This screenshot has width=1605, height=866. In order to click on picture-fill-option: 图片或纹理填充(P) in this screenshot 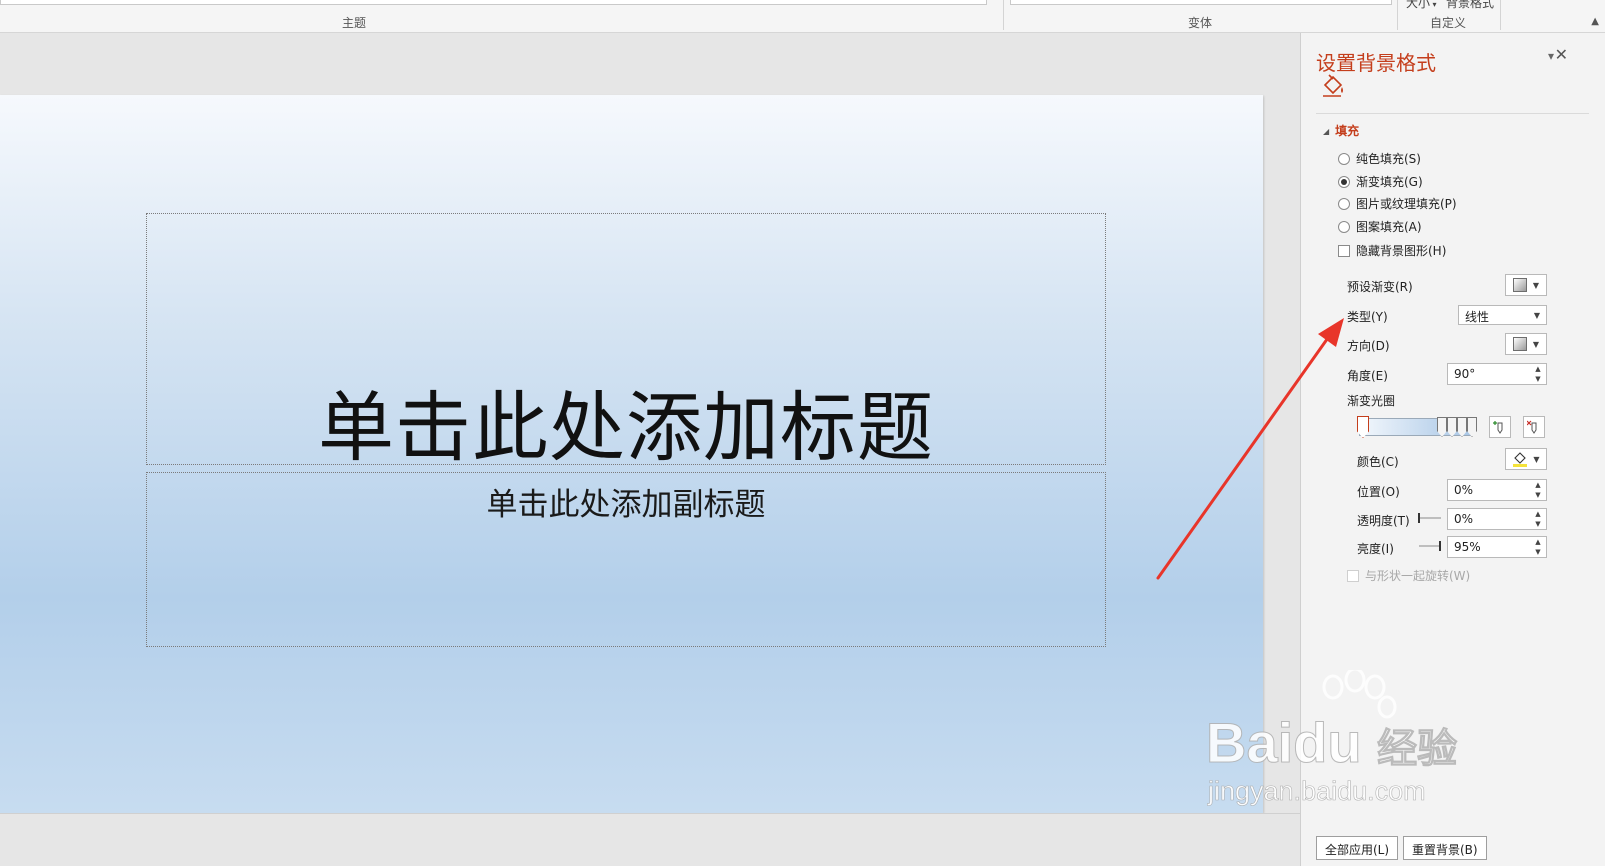, I will do `click(1397, 203)`.